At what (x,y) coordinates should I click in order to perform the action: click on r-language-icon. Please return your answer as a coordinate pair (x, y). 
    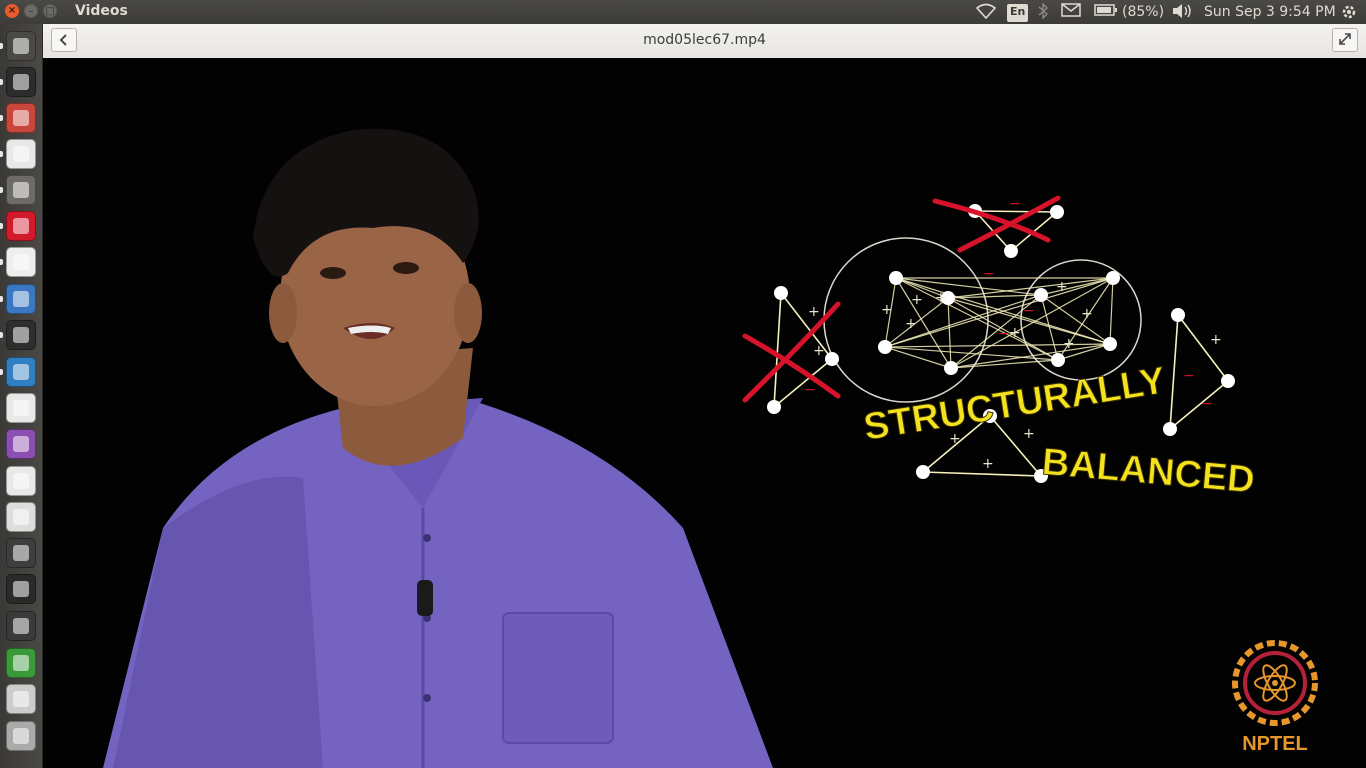
    Looking at the image, I should click on (21, 299).